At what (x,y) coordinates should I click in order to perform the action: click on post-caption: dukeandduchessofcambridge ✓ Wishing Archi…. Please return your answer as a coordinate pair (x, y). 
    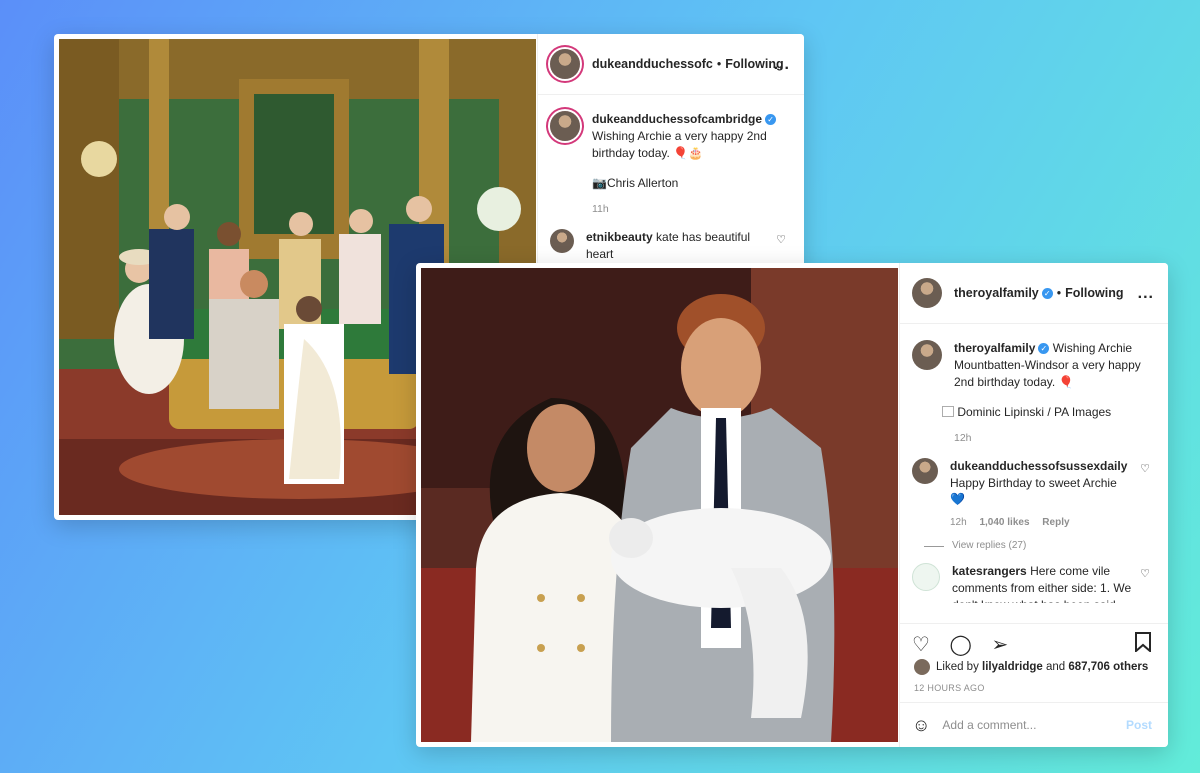
    Looking at the image, I should click on (671, 156).